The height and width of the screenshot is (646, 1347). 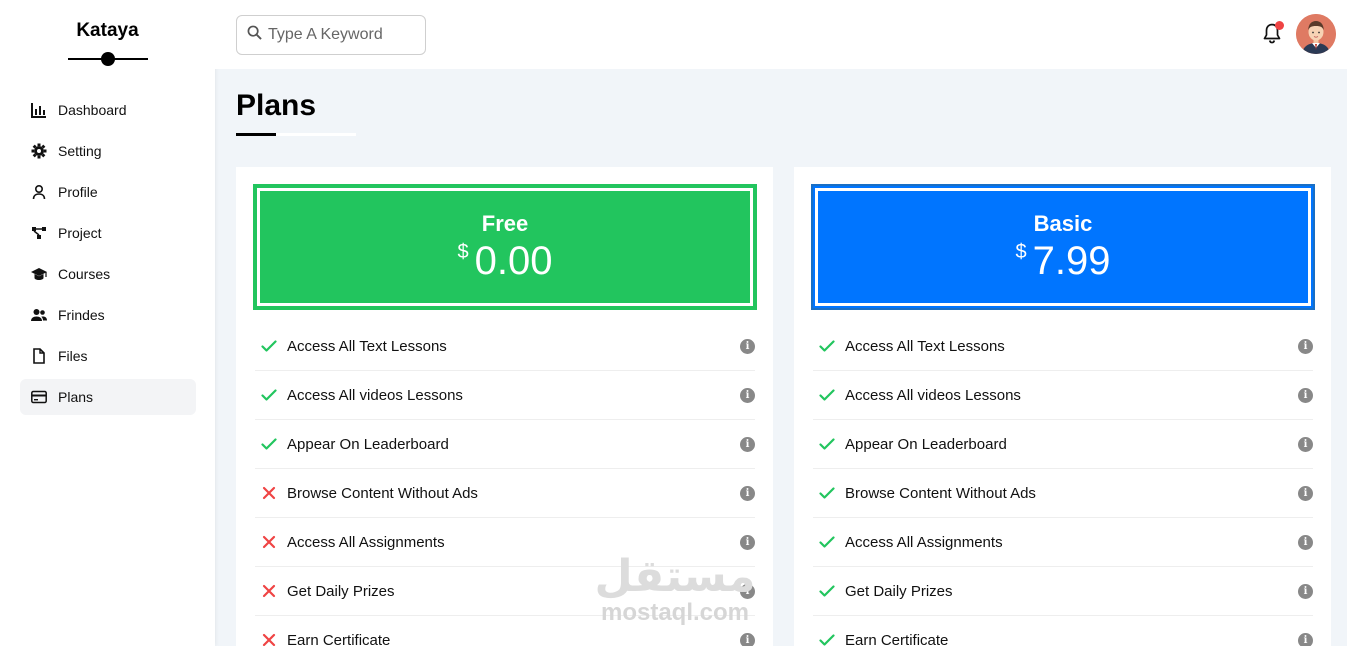 What do you see at coordinates (366, 542) in the screenshot?
I see `feature-label: Access All Assignments` at bounding box center [366, 542].